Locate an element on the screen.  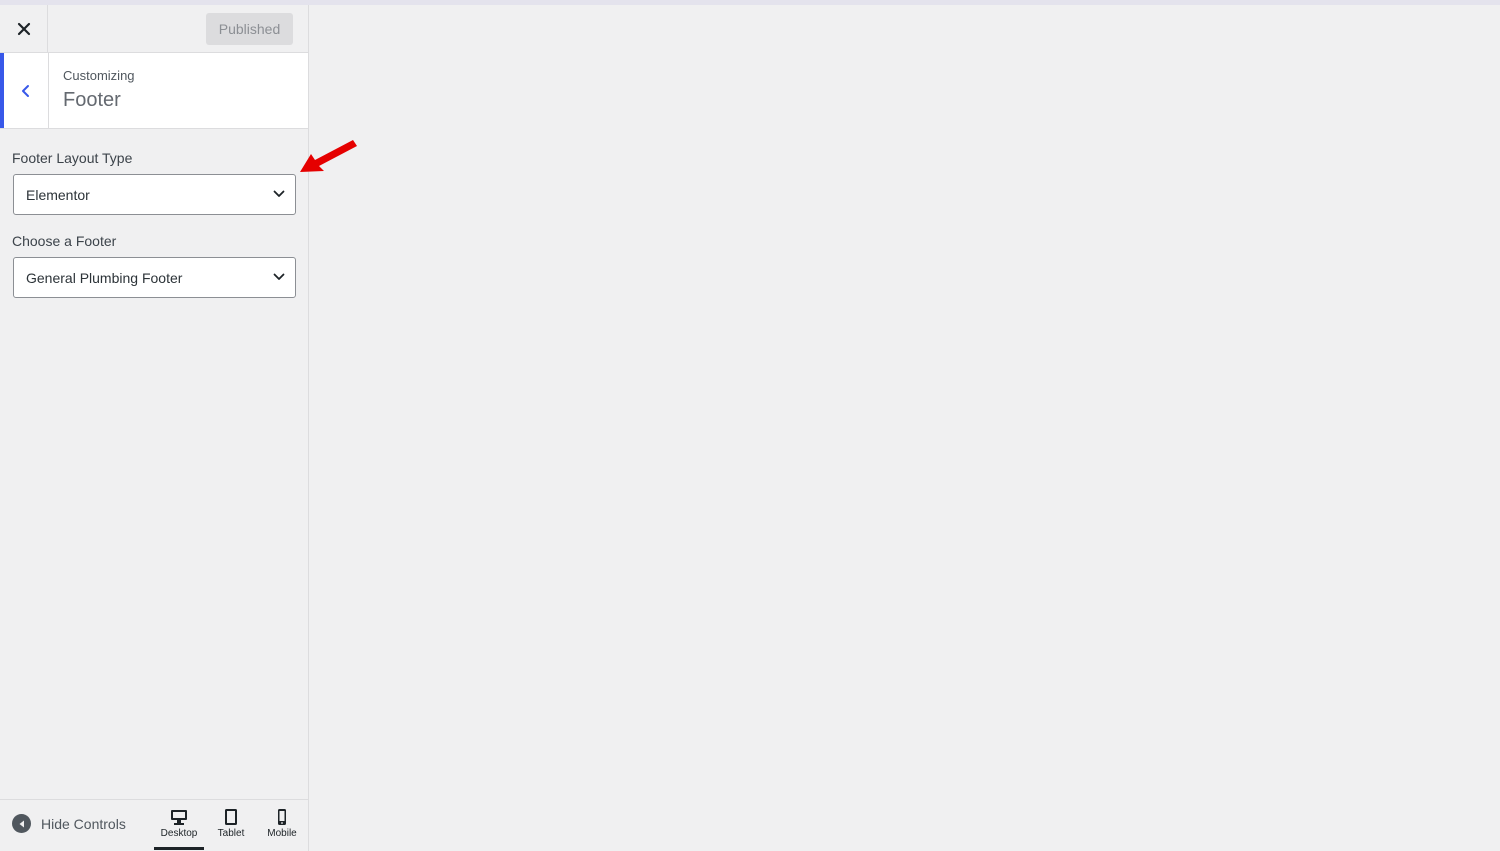
desktop-icon is located at coordinates (179, 817).